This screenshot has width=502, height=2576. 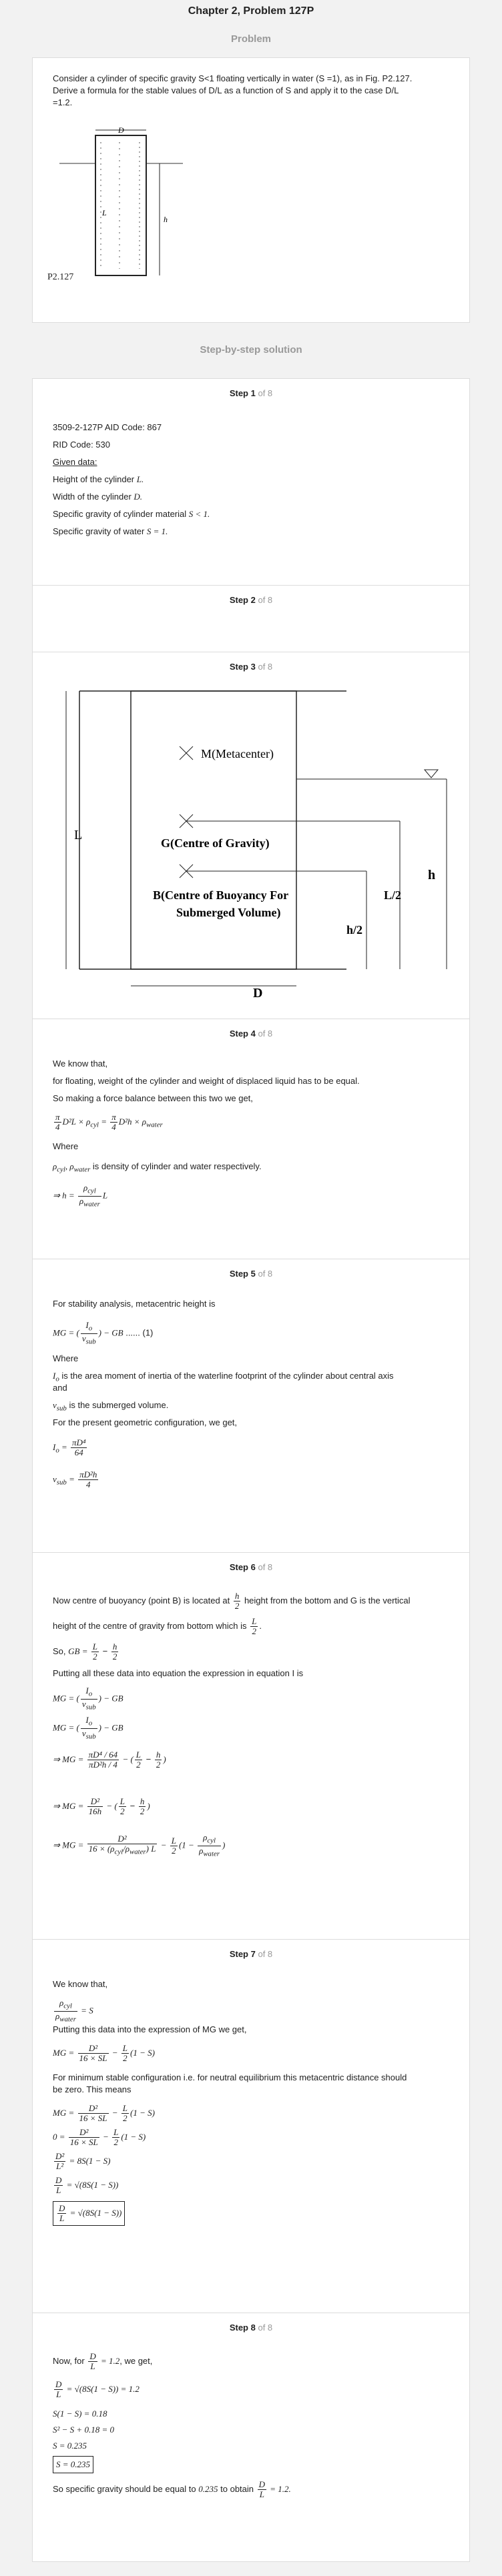 I want to click on aid-code: 3509-2-127P AID Code: 867, so click(x=107, y=427).